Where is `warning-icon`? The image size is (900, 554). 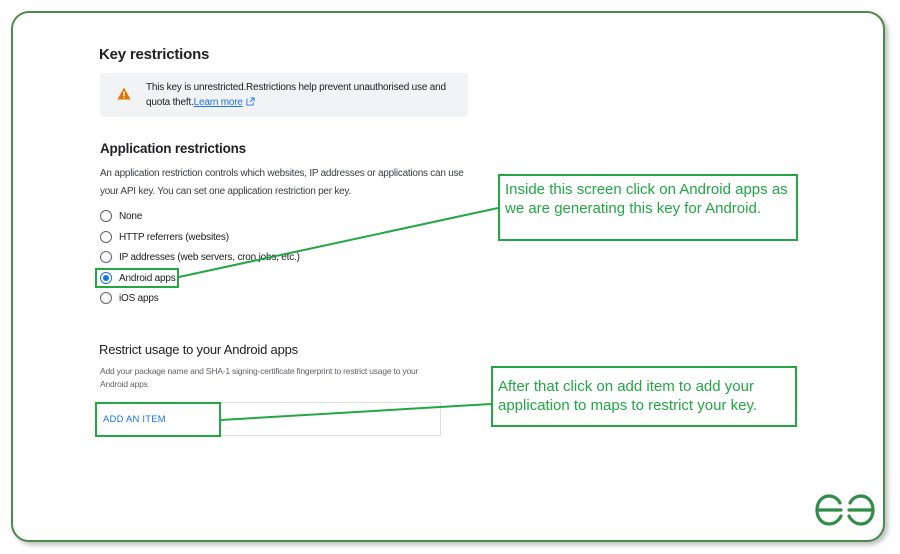
warning-icon is located at coordinates (124, 93).